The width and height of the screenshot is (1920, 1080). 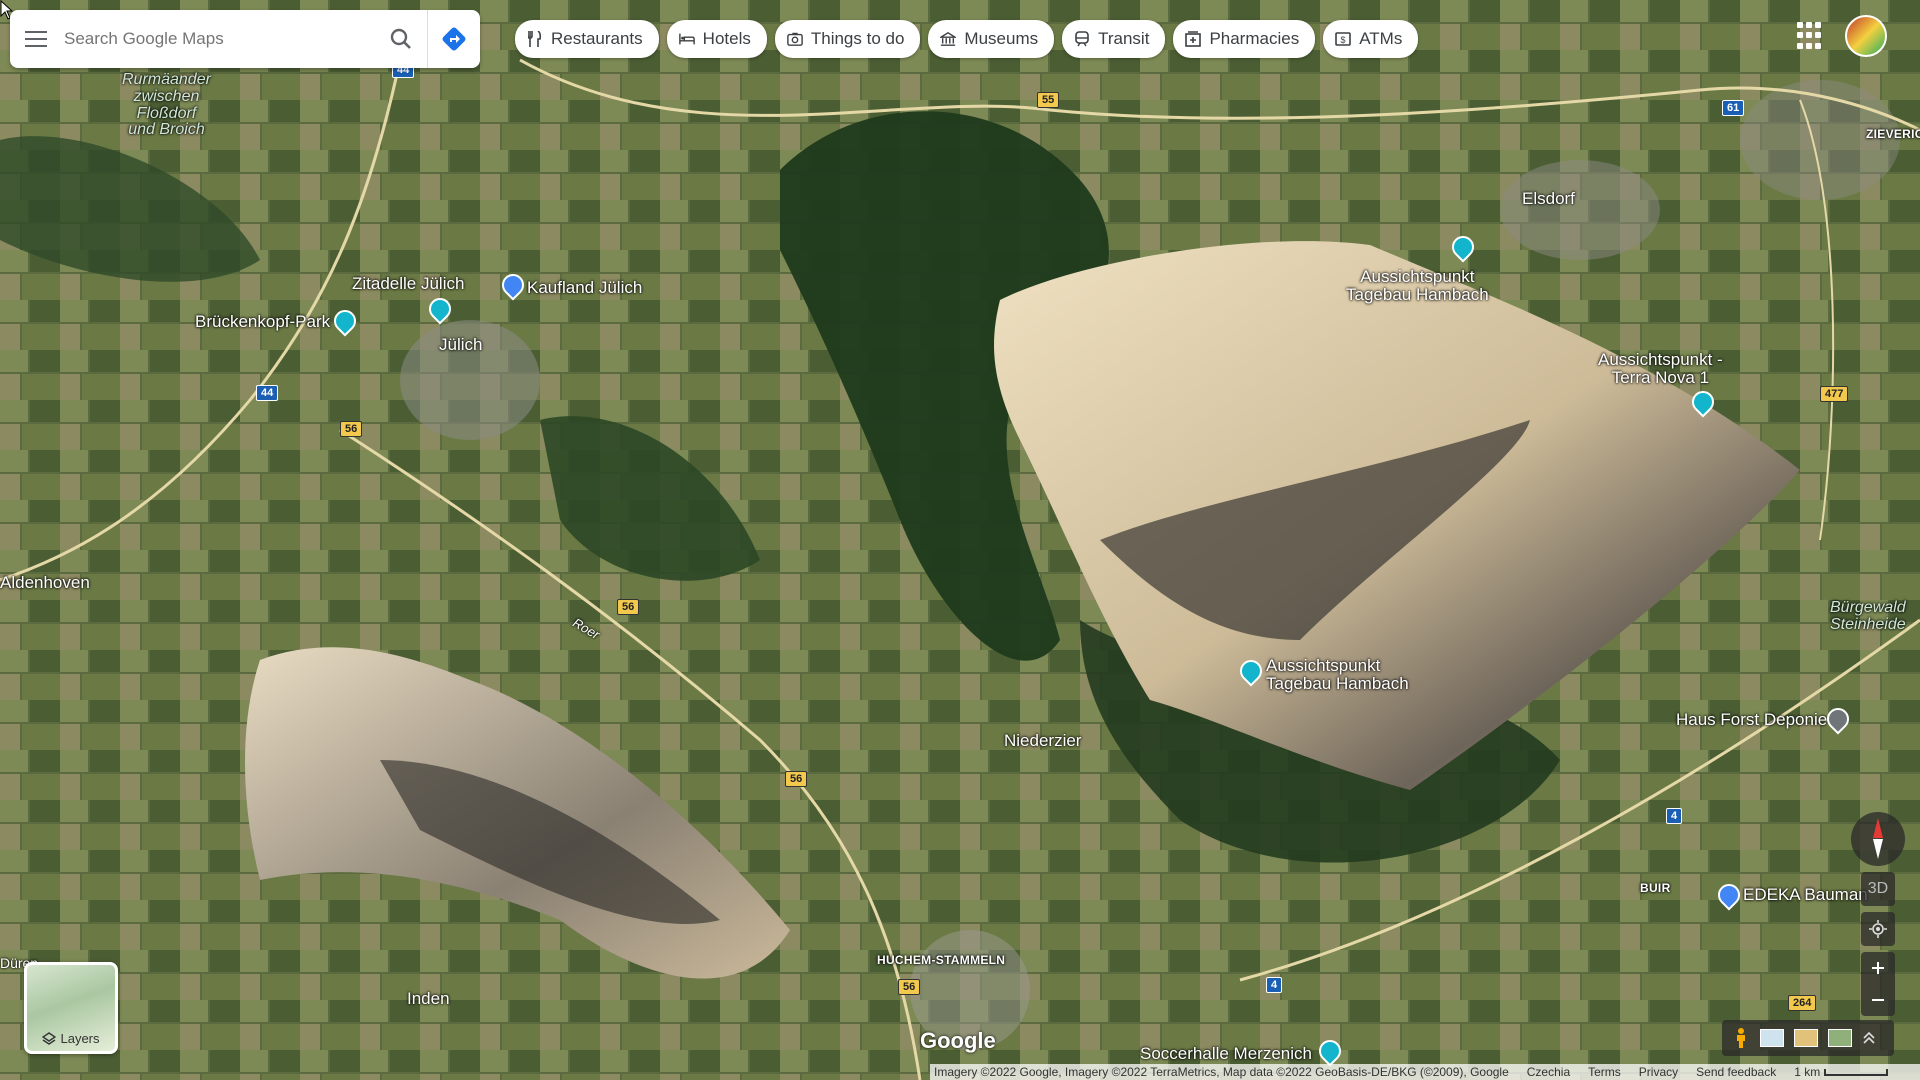 What do you see at coordinates (460, 345) in the screenshot?
I see `place-juelich: Jülich` at bounding box center [460, 345].